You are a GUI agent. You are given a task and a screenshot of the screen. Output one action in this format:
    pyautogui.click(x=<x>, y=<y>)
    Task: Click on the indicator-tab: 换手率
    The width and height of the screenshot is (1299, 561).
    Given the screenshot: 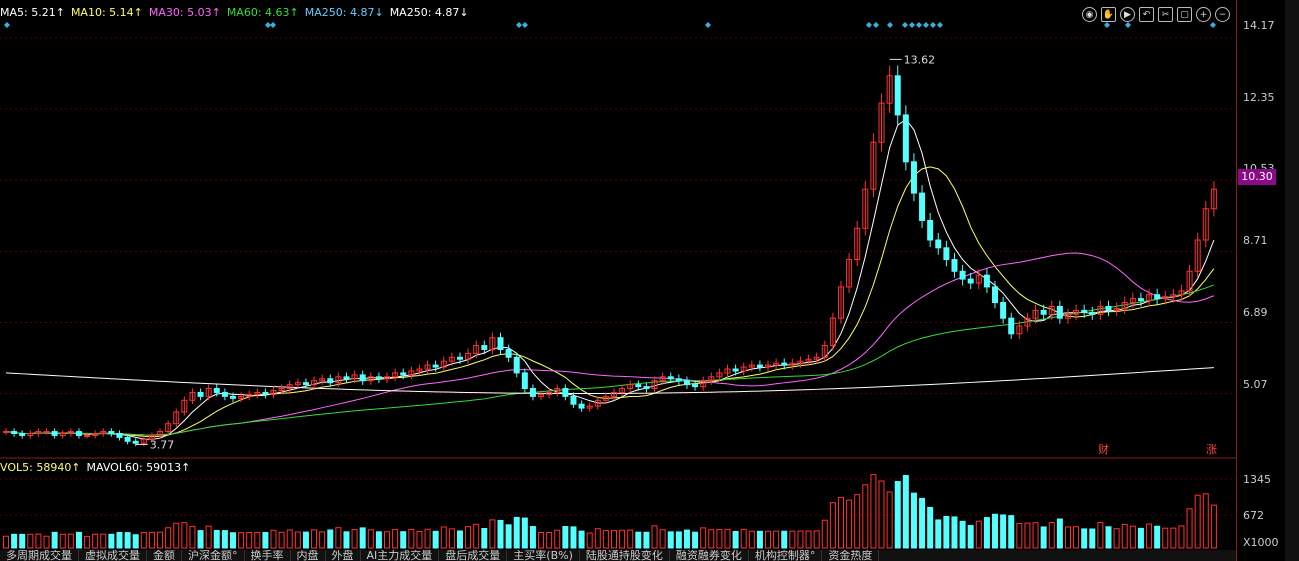 What is the action you would take?
    pyautogui.click(x=268, y=555)
    